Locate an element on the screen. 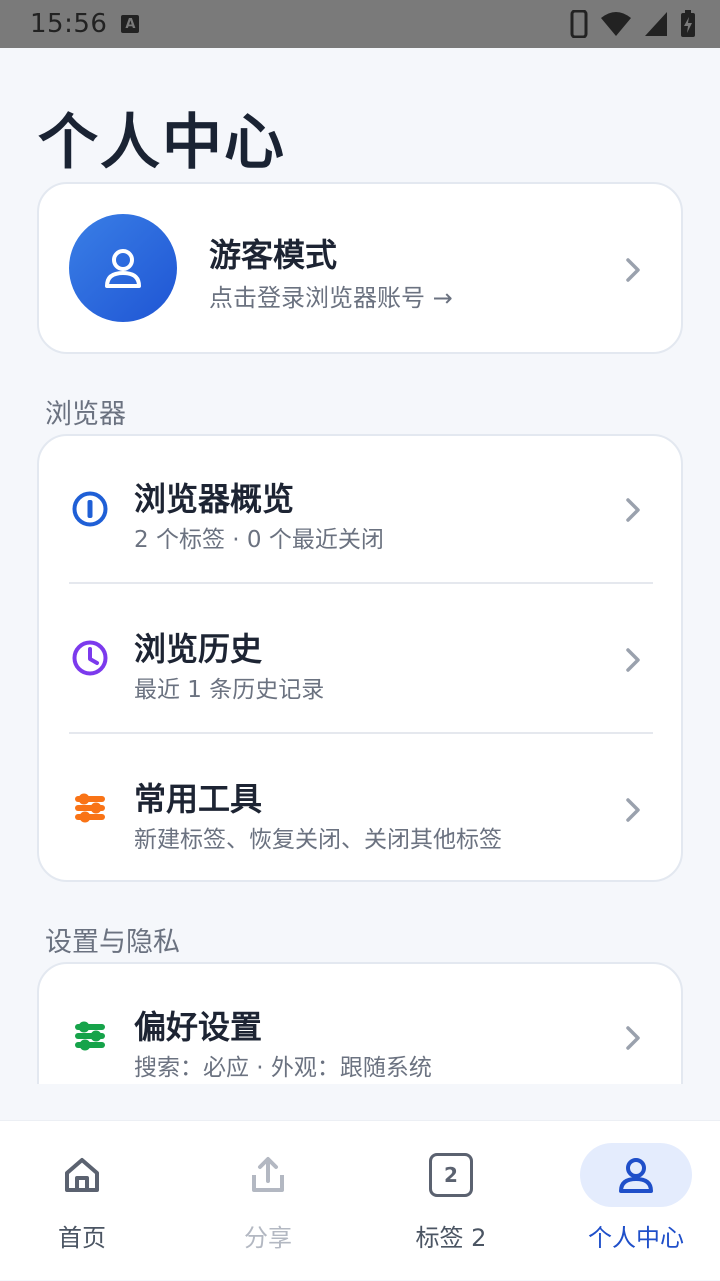 This screenshot has height=1281, width=720. guest-login-card: 游客模式 点击登录浏览器账号 → is located at coordinates (360, 268).